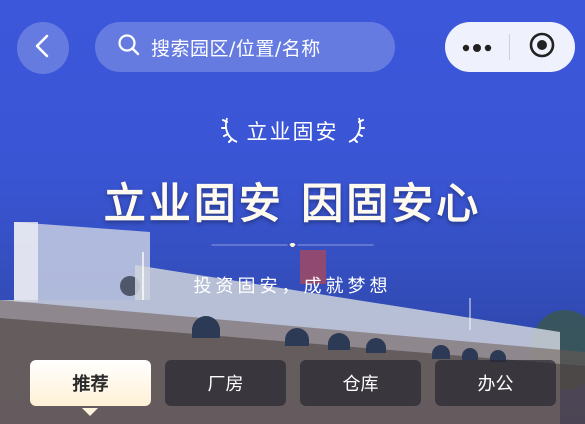 The image size is (585, 424). I want to click on category-tabs: 推荐 厂房 仓库 办公, so click(295, 384).